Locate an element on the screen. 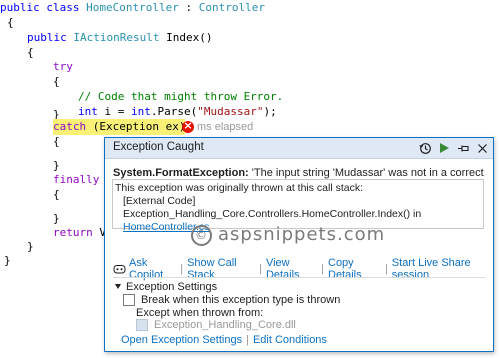 This screenshot has height=358, width=500. stack-frame-external: [External Code] is located at coordinates (159, 201).